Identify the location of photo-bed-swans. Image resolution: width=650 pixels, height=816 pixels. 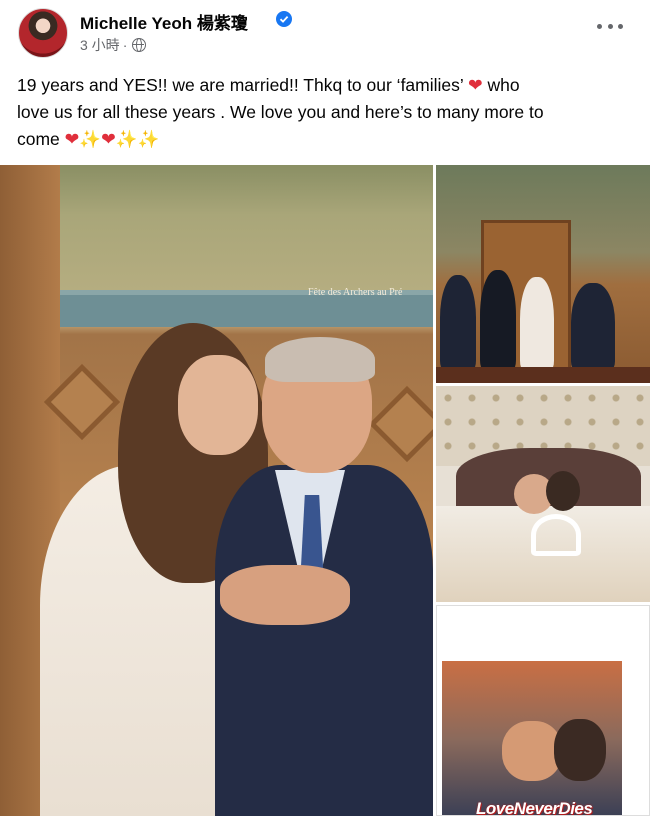
(543, 494).